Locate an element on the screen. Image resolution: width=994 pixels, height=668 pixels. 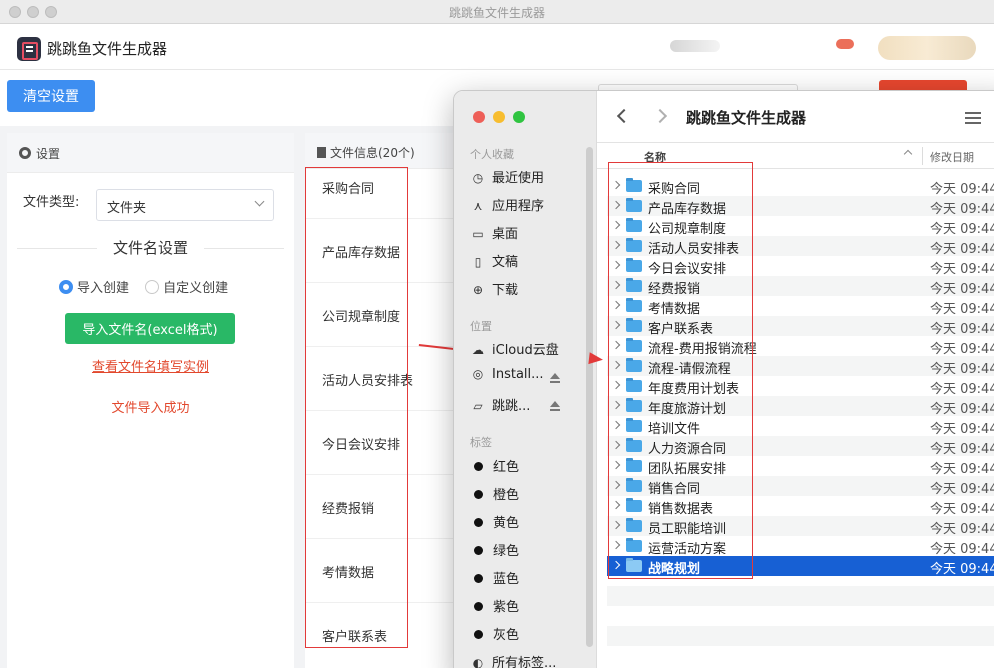
sidebar-item: ▭ 桌面 is located at coordinates (494, 232).